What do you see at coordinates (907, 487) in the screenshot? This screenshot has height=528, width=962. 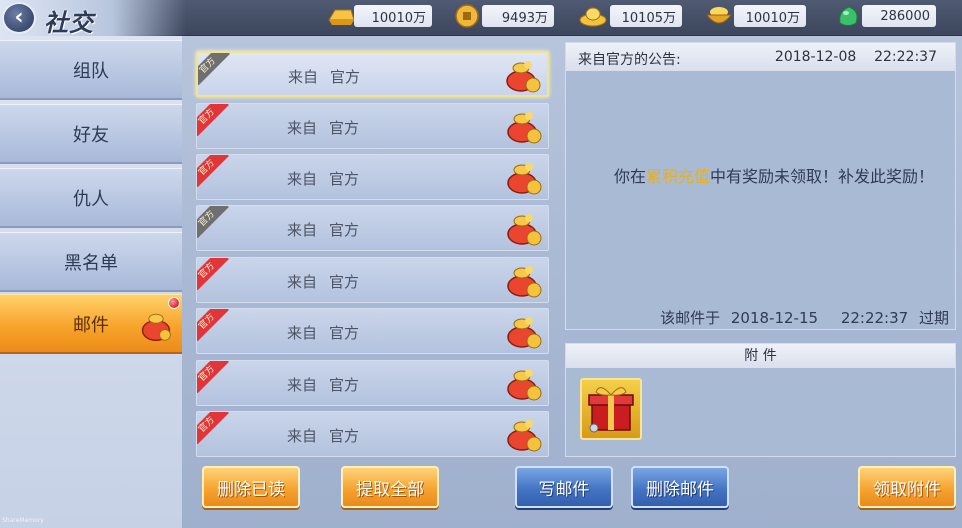 I see `claim-attachment-button: 领取附件` at bounding box center [907, 487].